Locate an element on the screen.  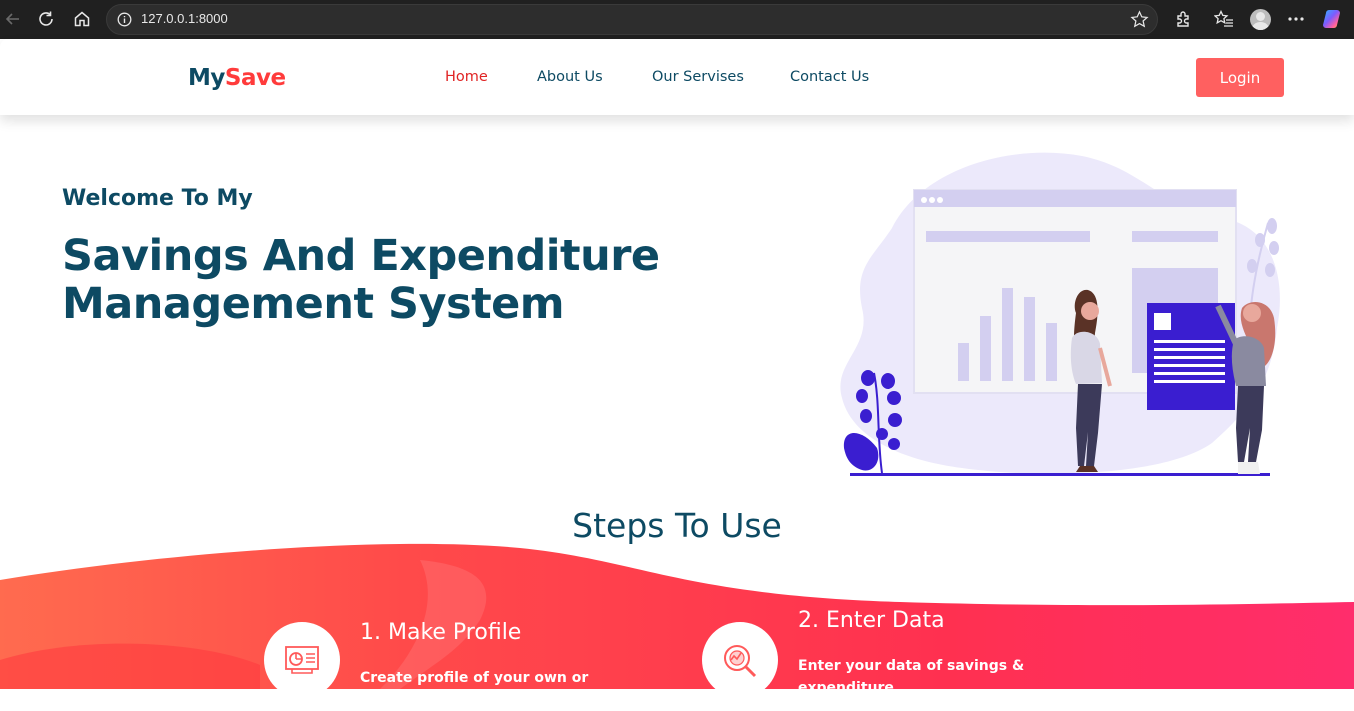
profile-avatar is located at coordinates (1260, 19).